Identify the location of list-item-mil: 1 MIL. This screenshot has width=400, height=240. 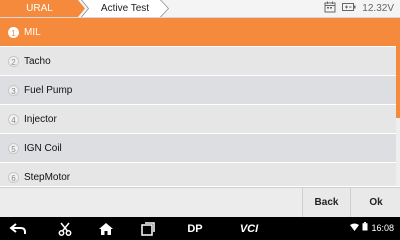
(198, 32).